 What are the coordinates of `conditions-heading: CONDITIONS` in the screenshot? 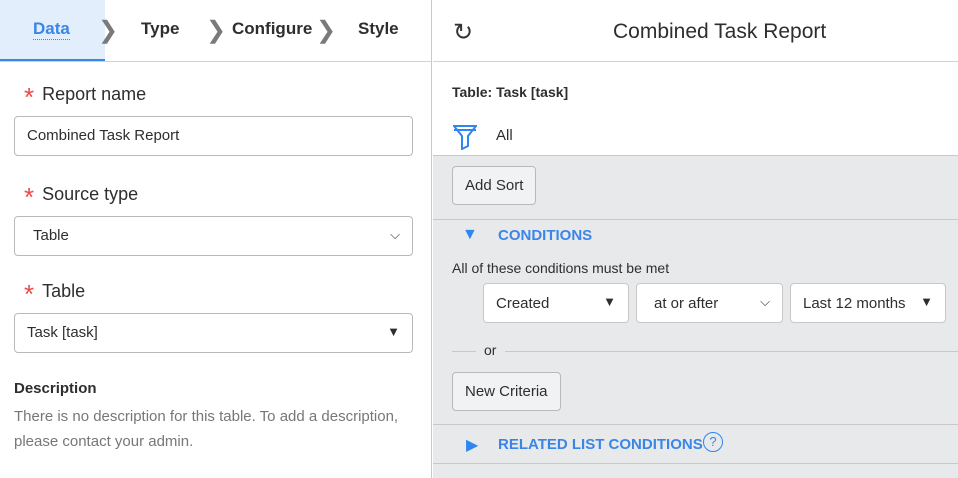 It's located at (545, 235).